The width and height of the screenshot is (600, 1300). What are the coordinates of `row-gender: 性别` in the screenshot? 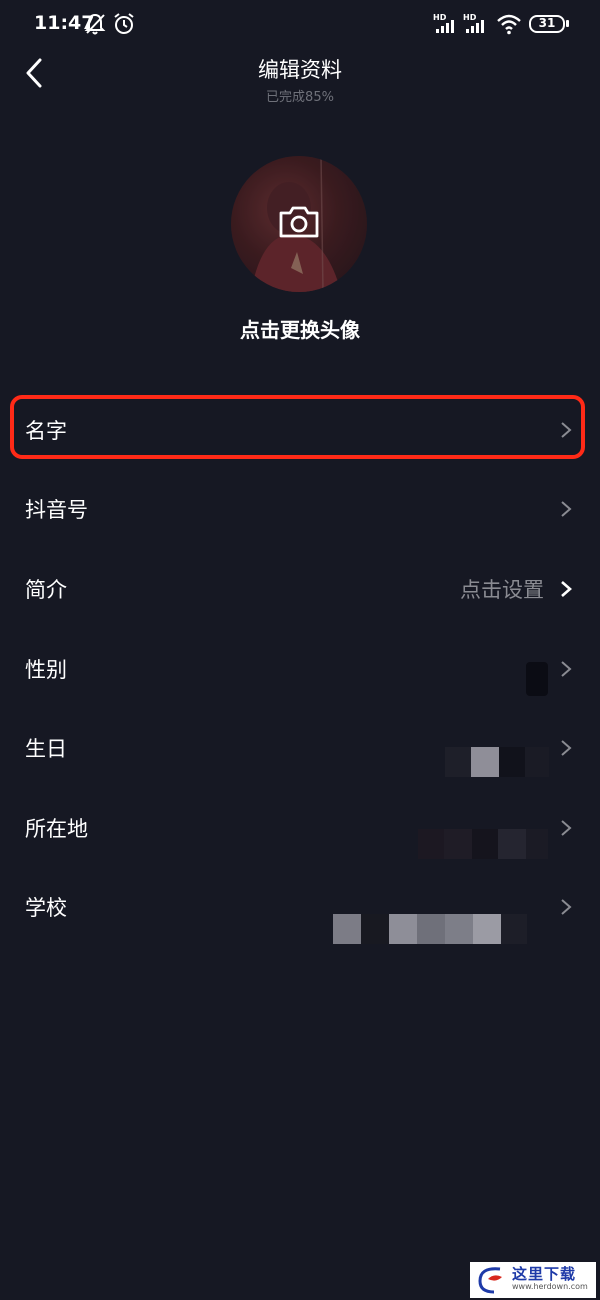 It's located at (300, 670).